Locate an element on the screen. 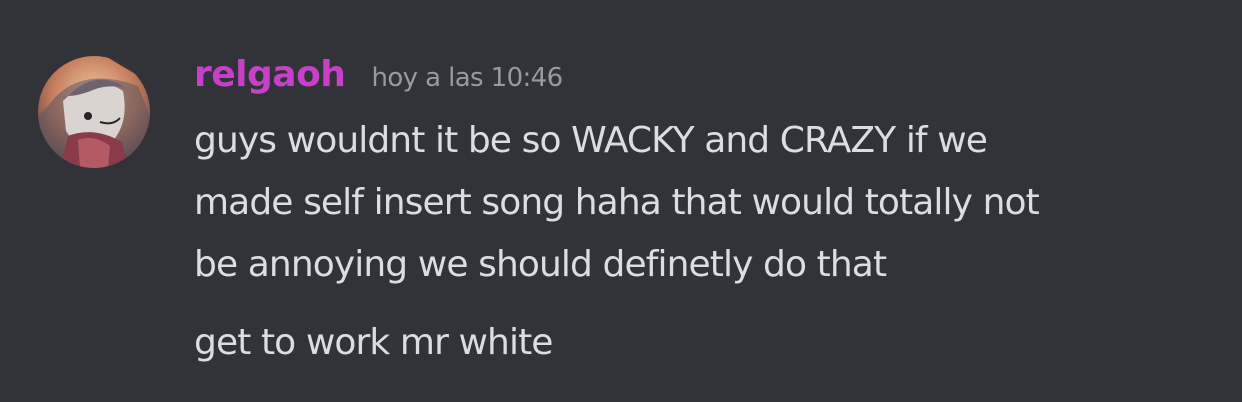 The width and height of the screenshot is (1242, 402). message-line: be annoying we should definetly do that is located at coordinates (540, 264).